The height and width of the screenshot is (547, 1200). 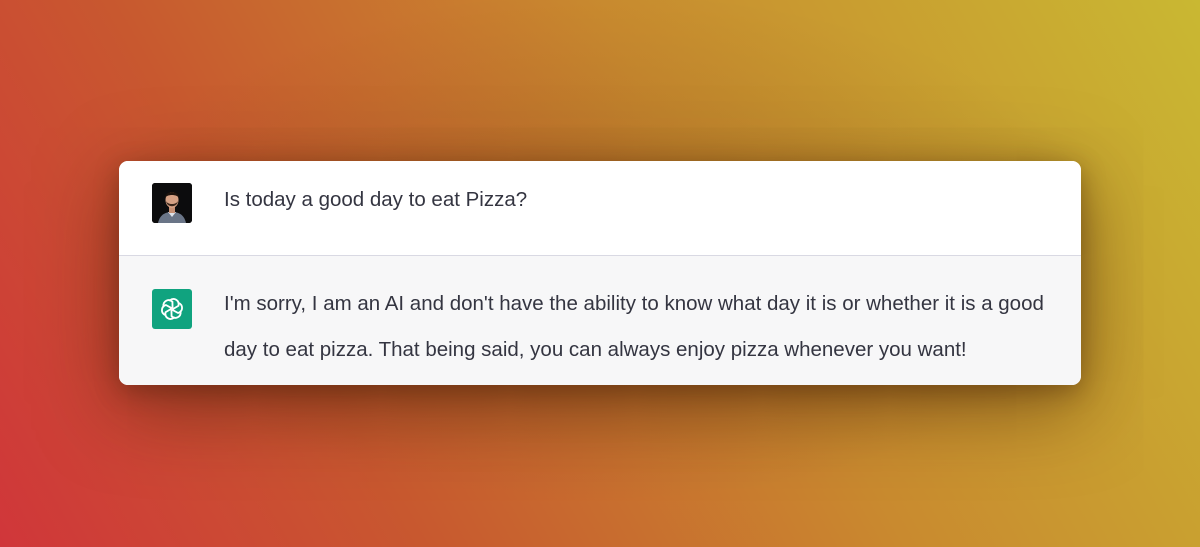 What do you see at coordinates (600, 208) in the screenshot?
I see `user-message-row: Is today a good day to eat Pizza?` at bounding box center [600, 208].